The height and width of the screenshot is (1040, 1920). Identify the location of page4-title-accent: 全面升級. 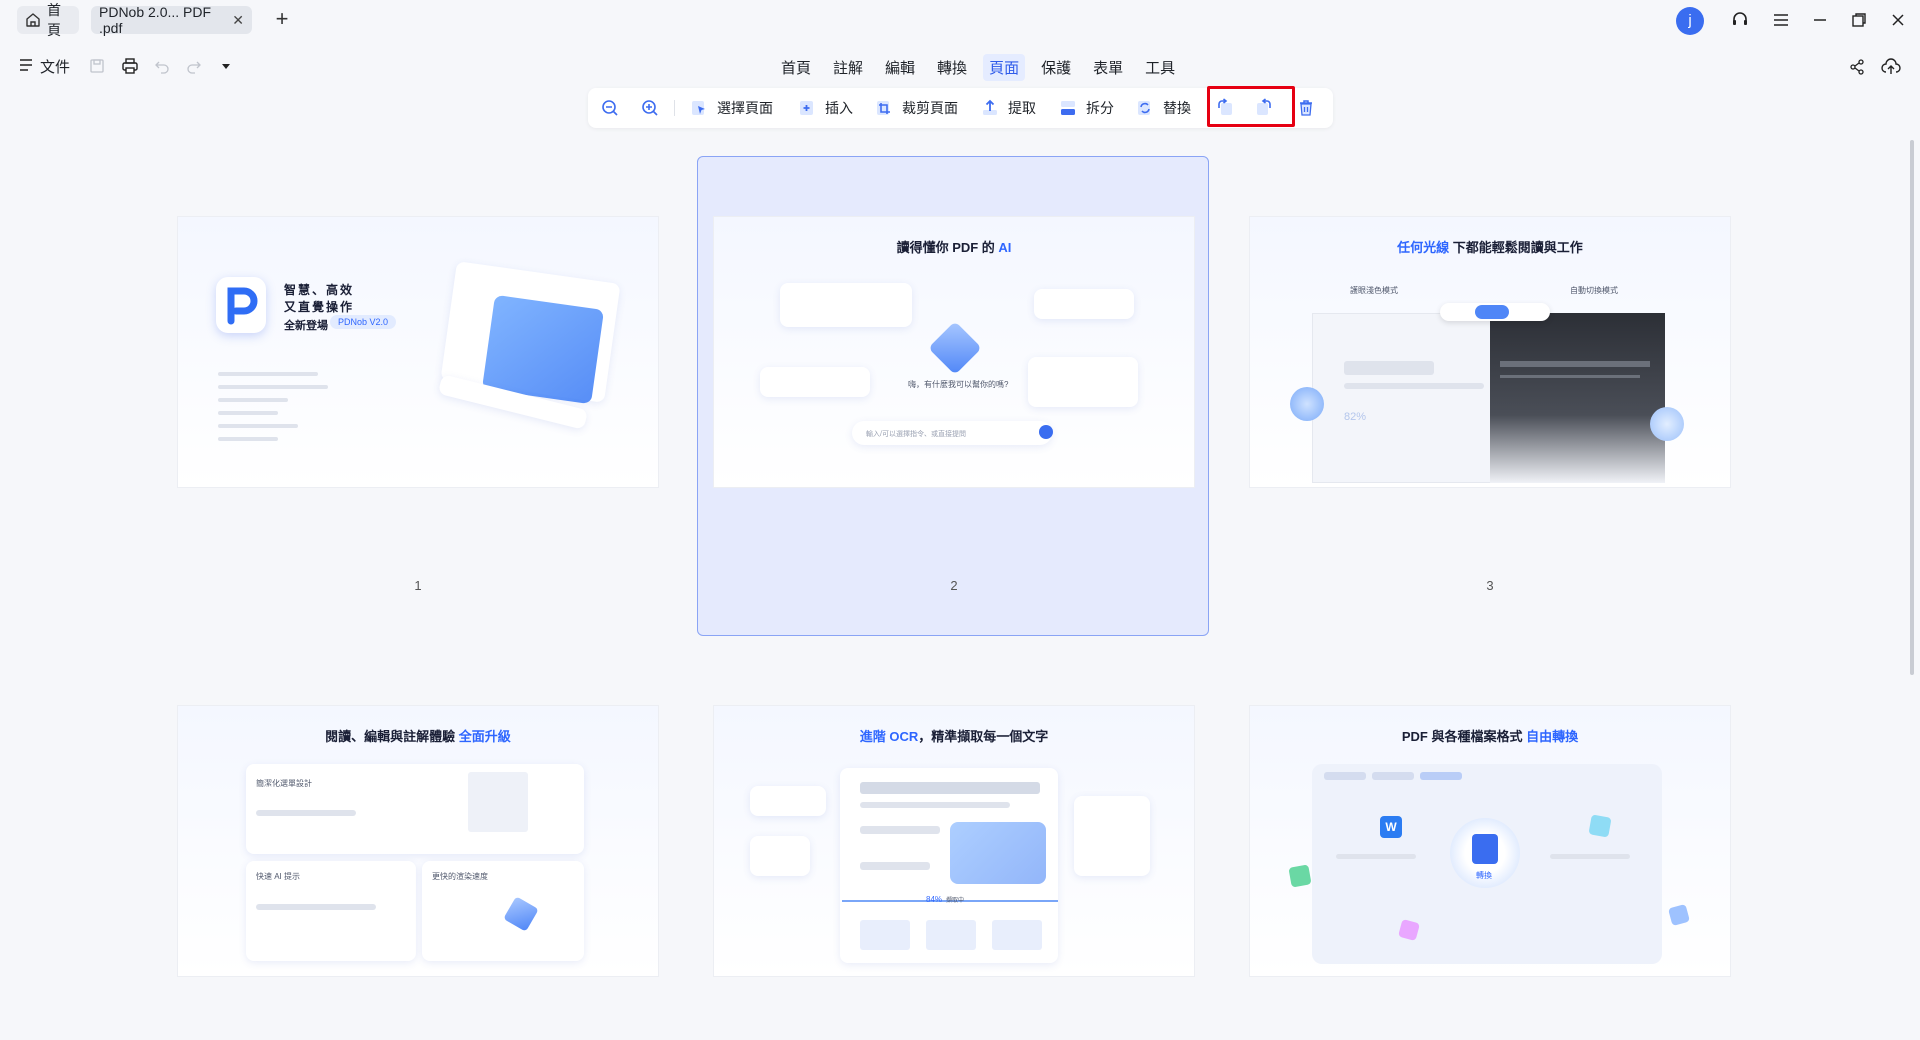
(484, 736).